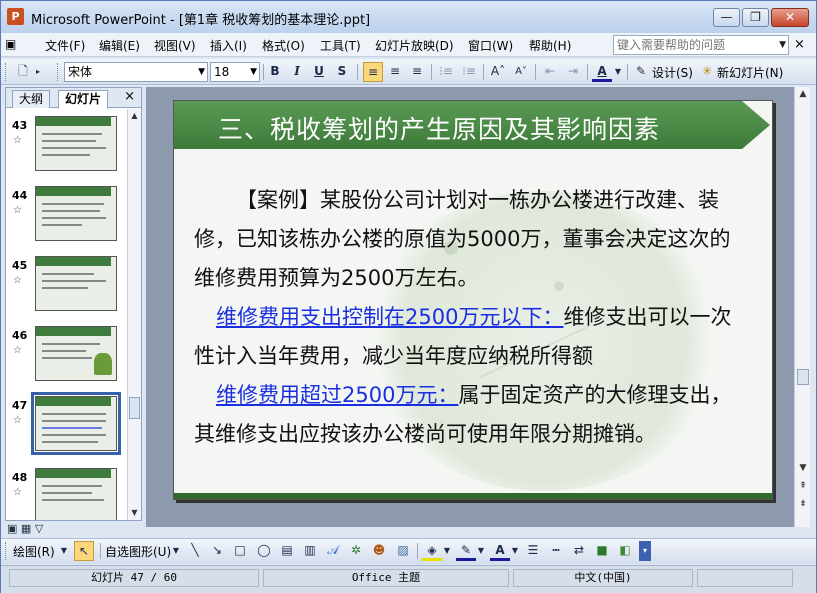 This screenshot has width=817, height=593. I want to click on menu-edit: 编辑(E), so click(119, 45).